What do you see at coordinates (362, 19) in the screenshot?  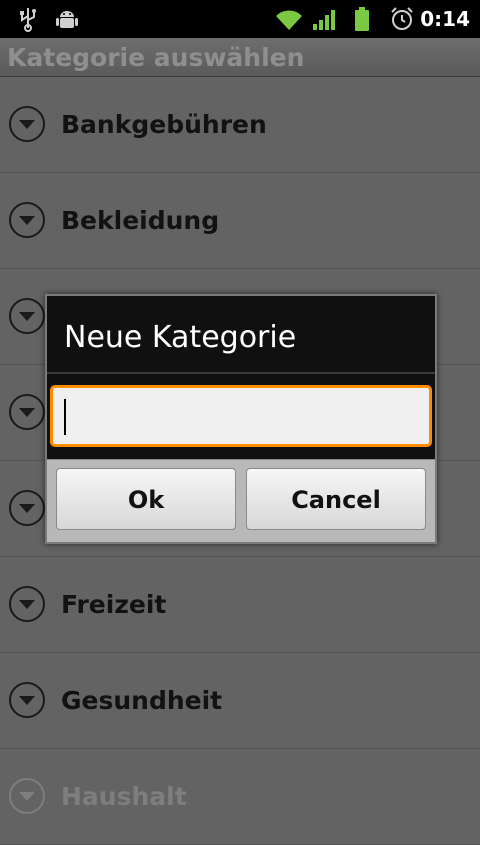 I see `battery-icon` at bounding box center [362, 19].